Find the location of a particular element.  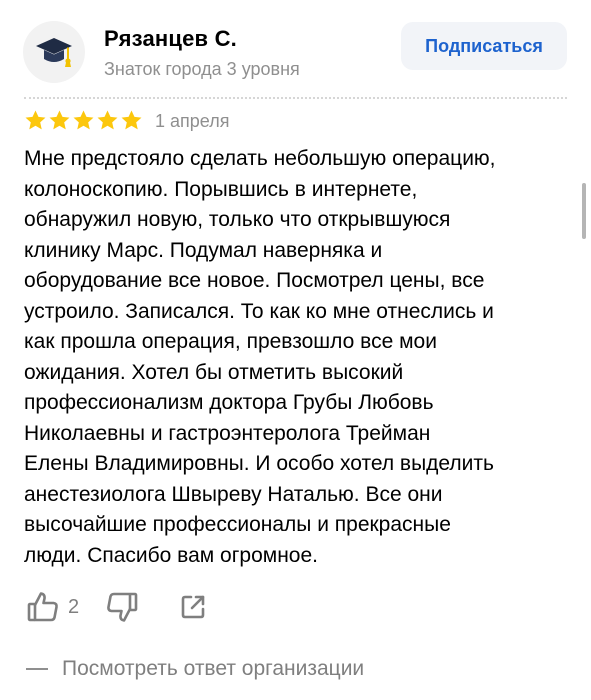

share-button is located at coordinates (193, 607).